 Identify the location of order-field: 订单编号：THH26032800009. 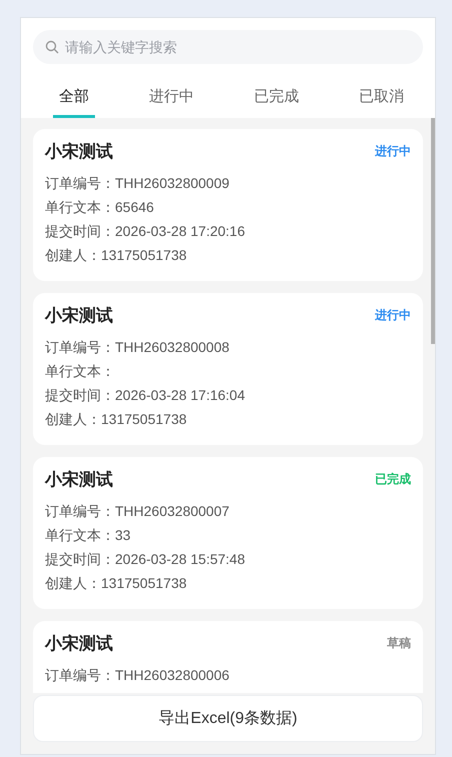
(137, 183).